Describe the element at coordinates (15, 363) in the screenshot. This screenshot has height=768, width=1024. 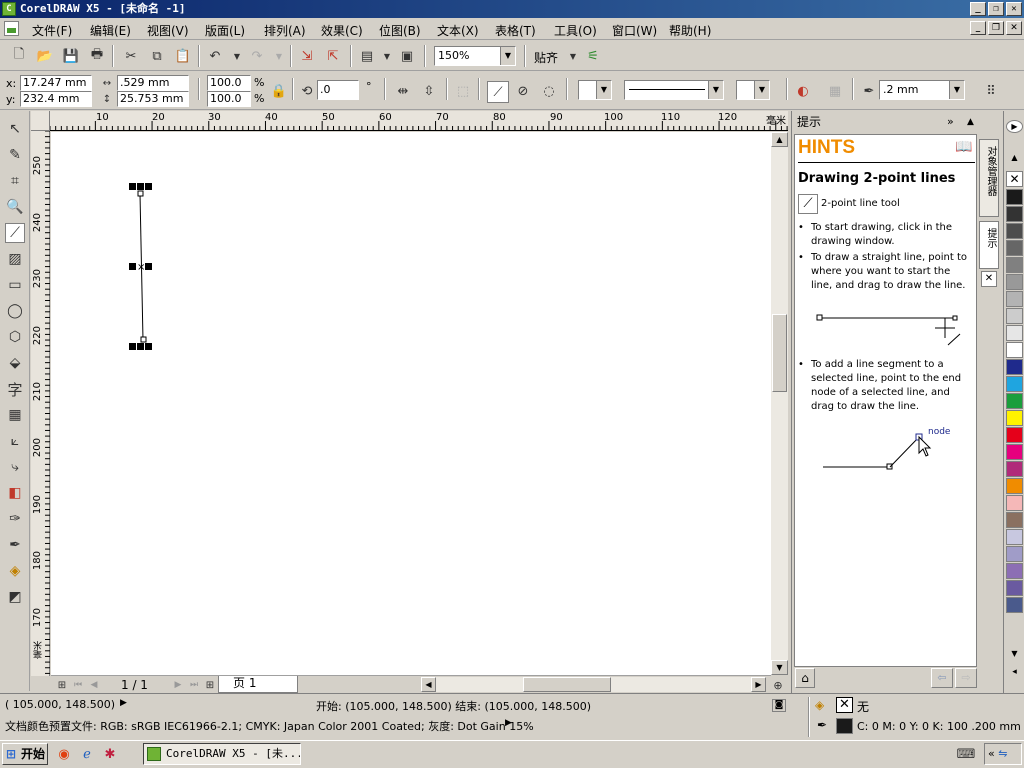
I see `basic-shapes-tool-icon: ⬙` at that location.